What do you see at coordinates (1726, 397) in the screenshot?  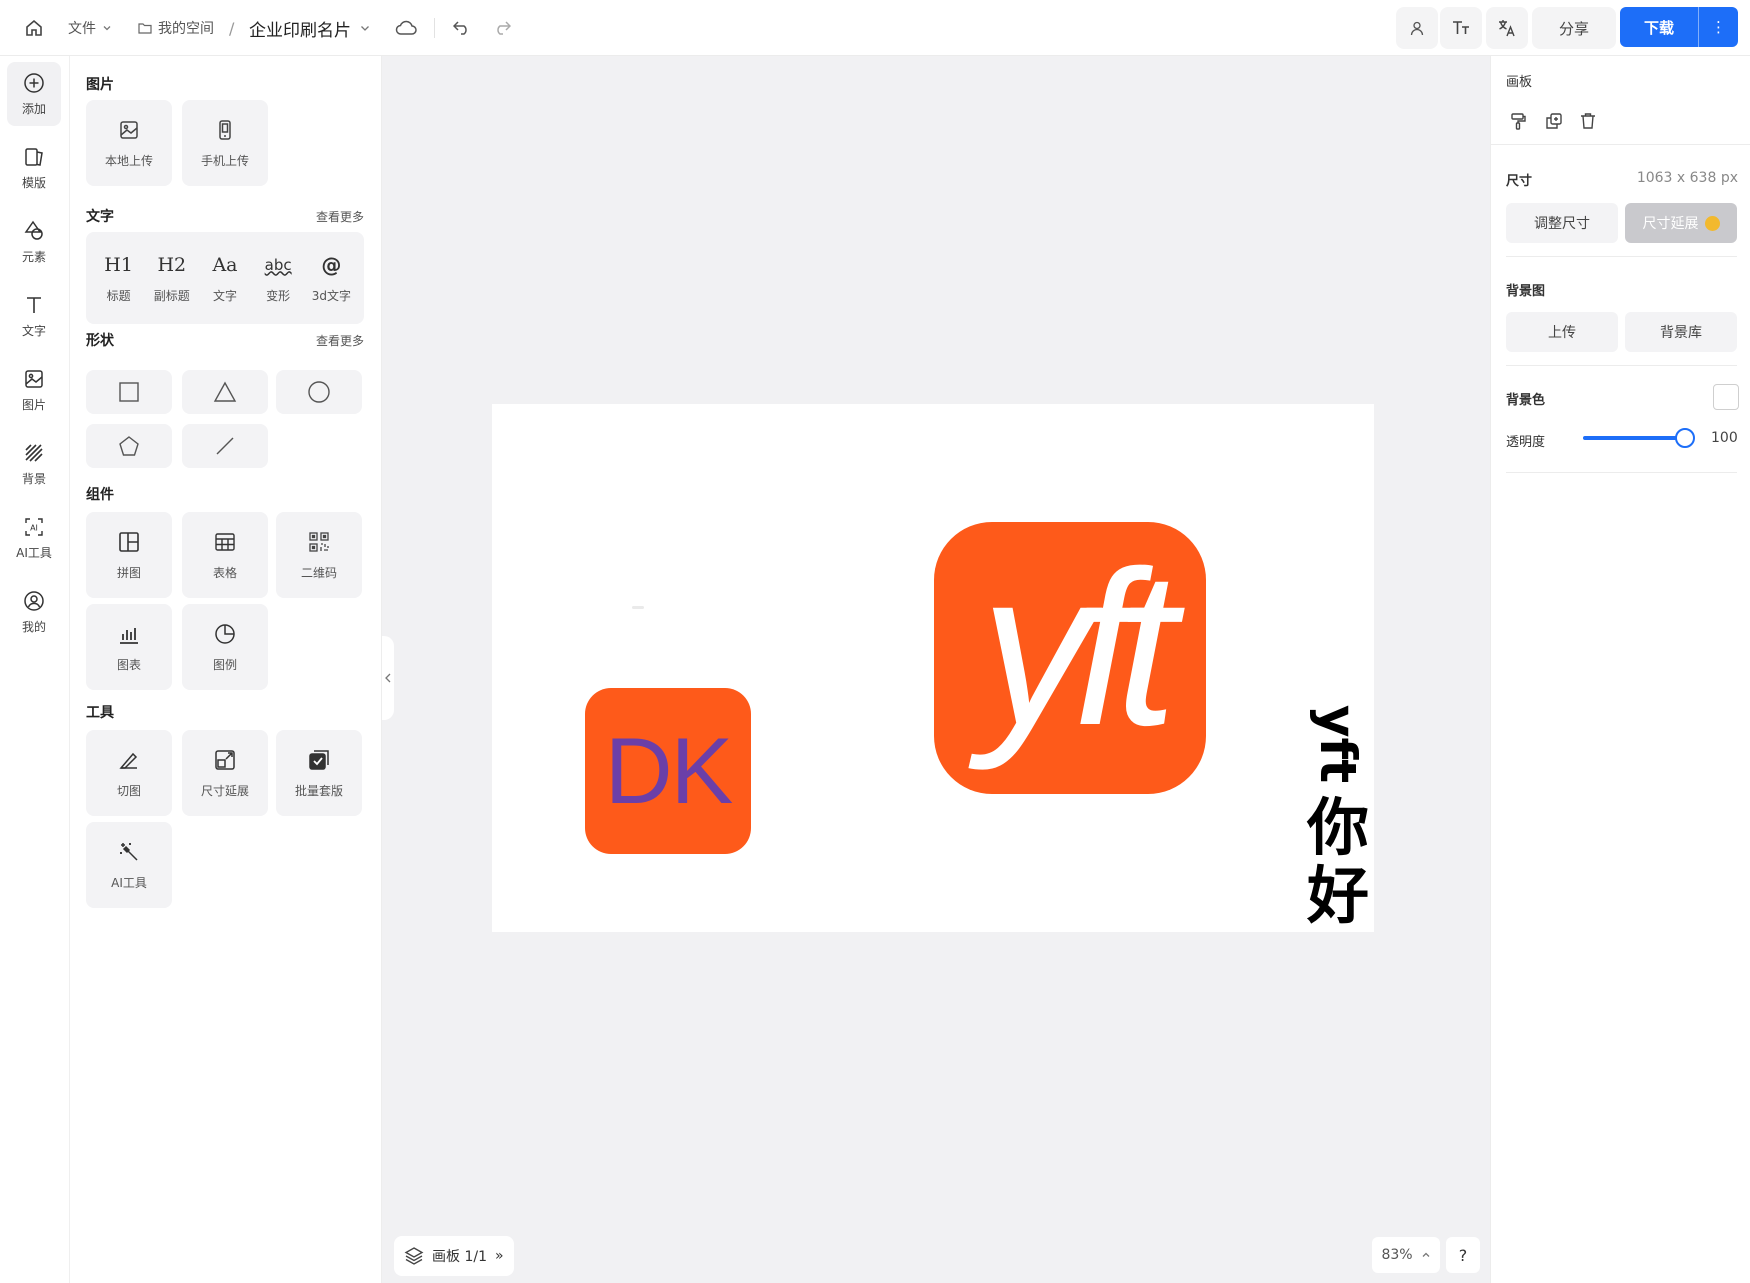 I see `background-color-swatch` at bounding box center [1726, 397].